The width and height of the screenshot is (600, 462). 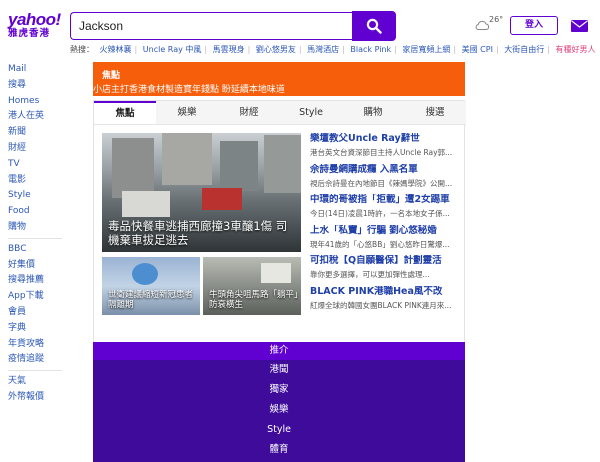 What do you see at coordinates (279, 370) in the screenshot?
I see `menu-item-local-news: 港聞` at bounding box center [279, 370].